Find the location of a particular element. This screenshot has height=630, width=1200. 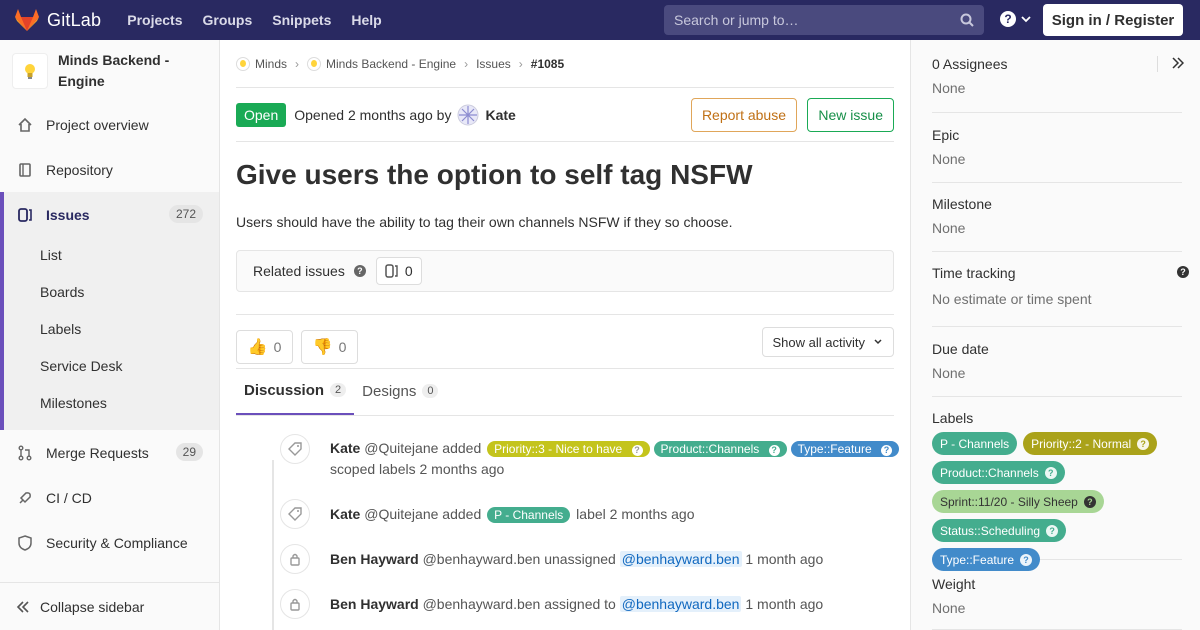

sidebar-item-merge-requests: Merge Requests 29 is located at coordinates (109, 452).